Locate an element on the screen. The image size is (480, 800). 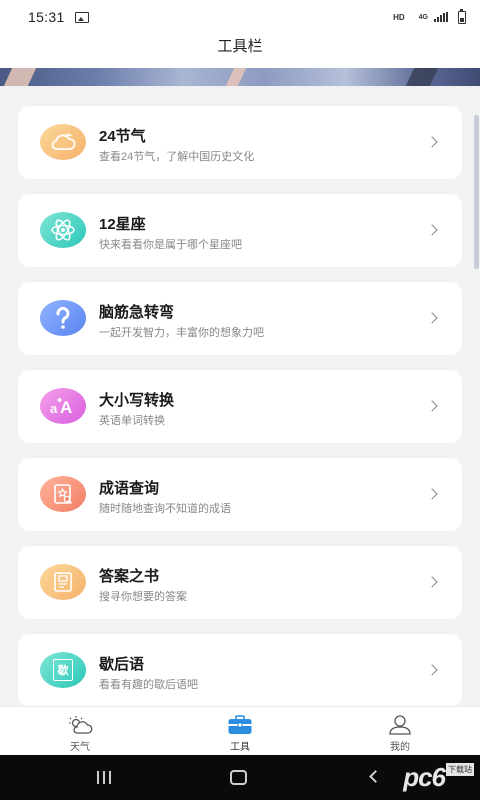
toolbox-icon is located at coordinates (240, 724).